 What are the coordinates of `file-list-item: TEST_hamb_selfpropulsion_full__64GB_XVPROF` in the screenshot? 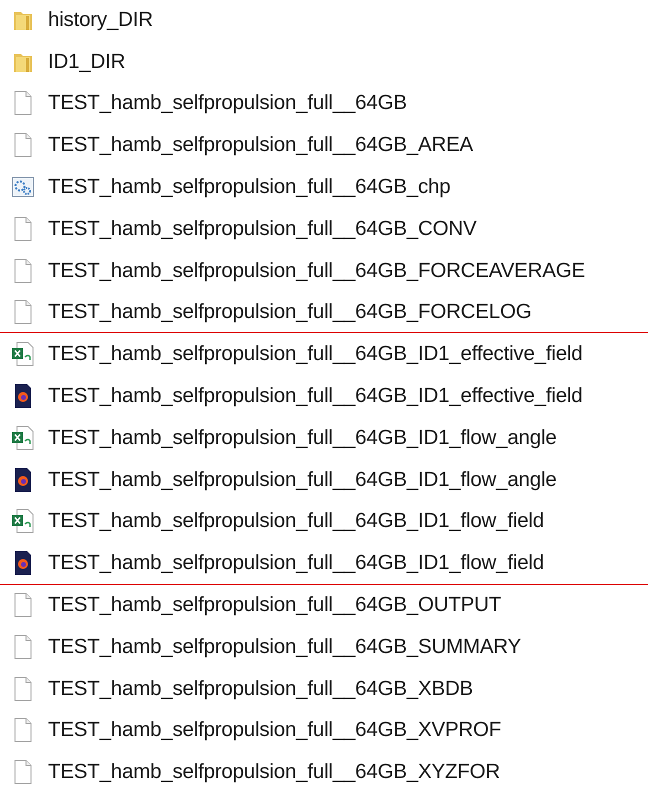 It's located at (324, 731).